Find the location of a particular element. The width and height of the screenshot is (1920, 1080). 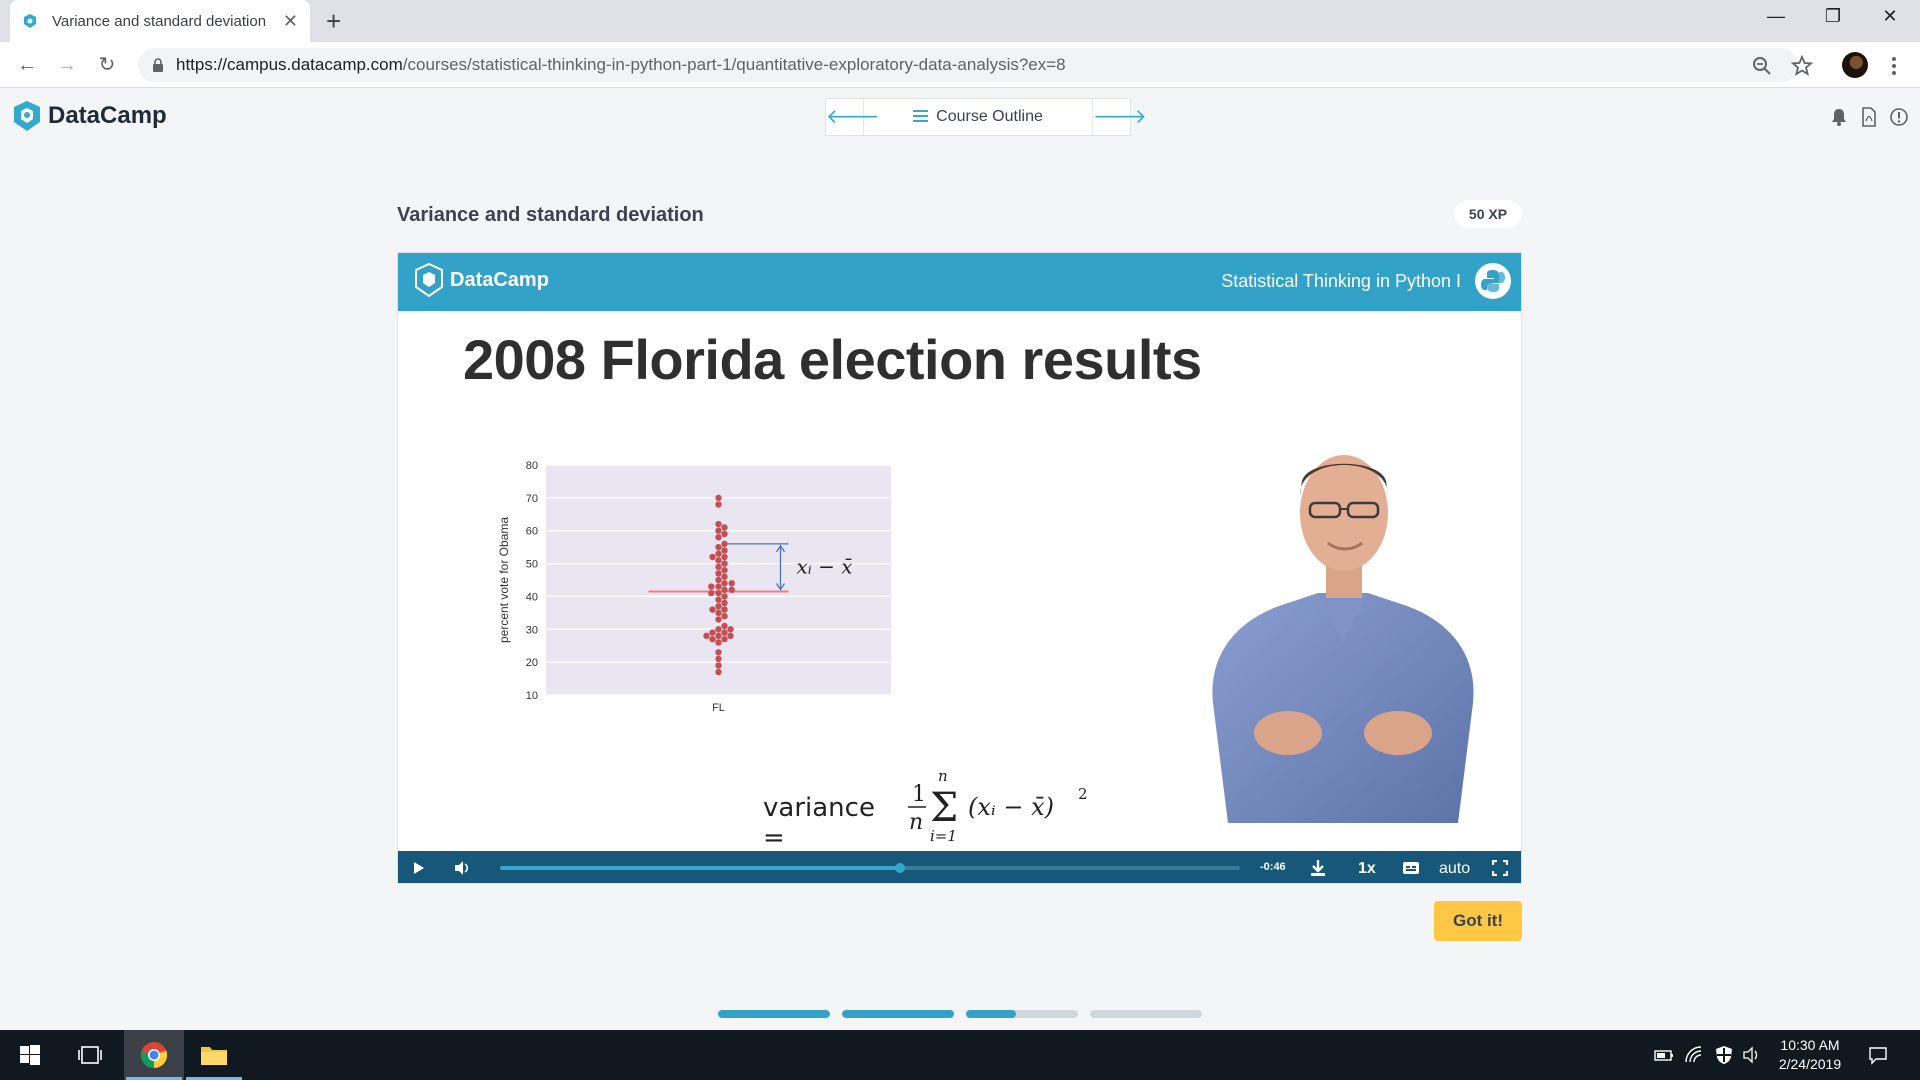

taskbar-chrome is located at coordinates (154, 1055).